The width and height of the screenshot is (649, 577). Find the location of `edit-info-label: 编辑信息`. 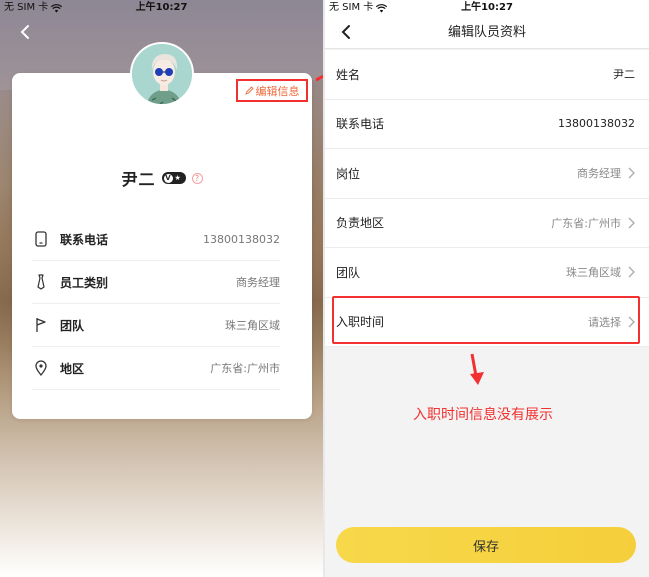

edit-info-label: 编辑信息 is located at coordinates (277, 91).